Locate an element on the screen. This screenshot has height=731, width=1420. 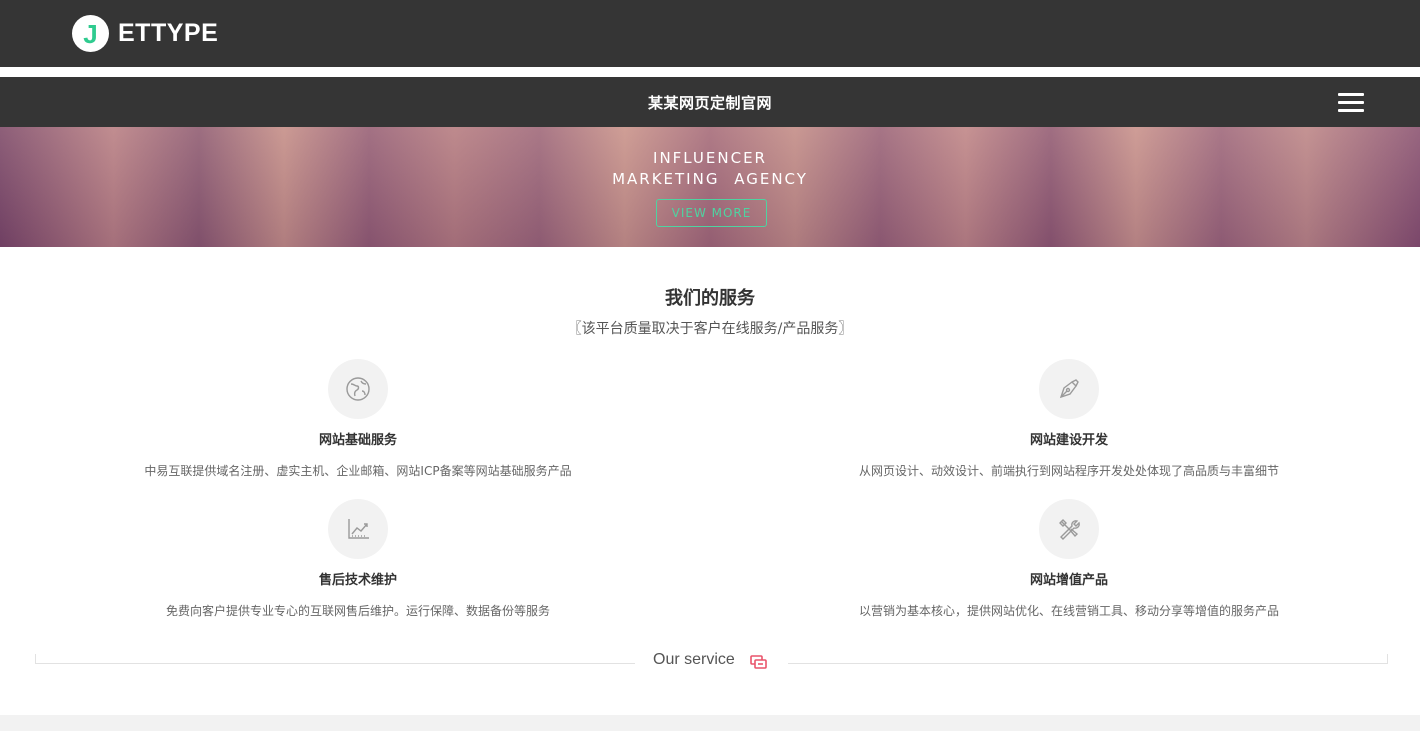
services-subtitle: 〖该平台质量取决于客户在线服务/产品服务〗 is located at coordinates (710, 329).